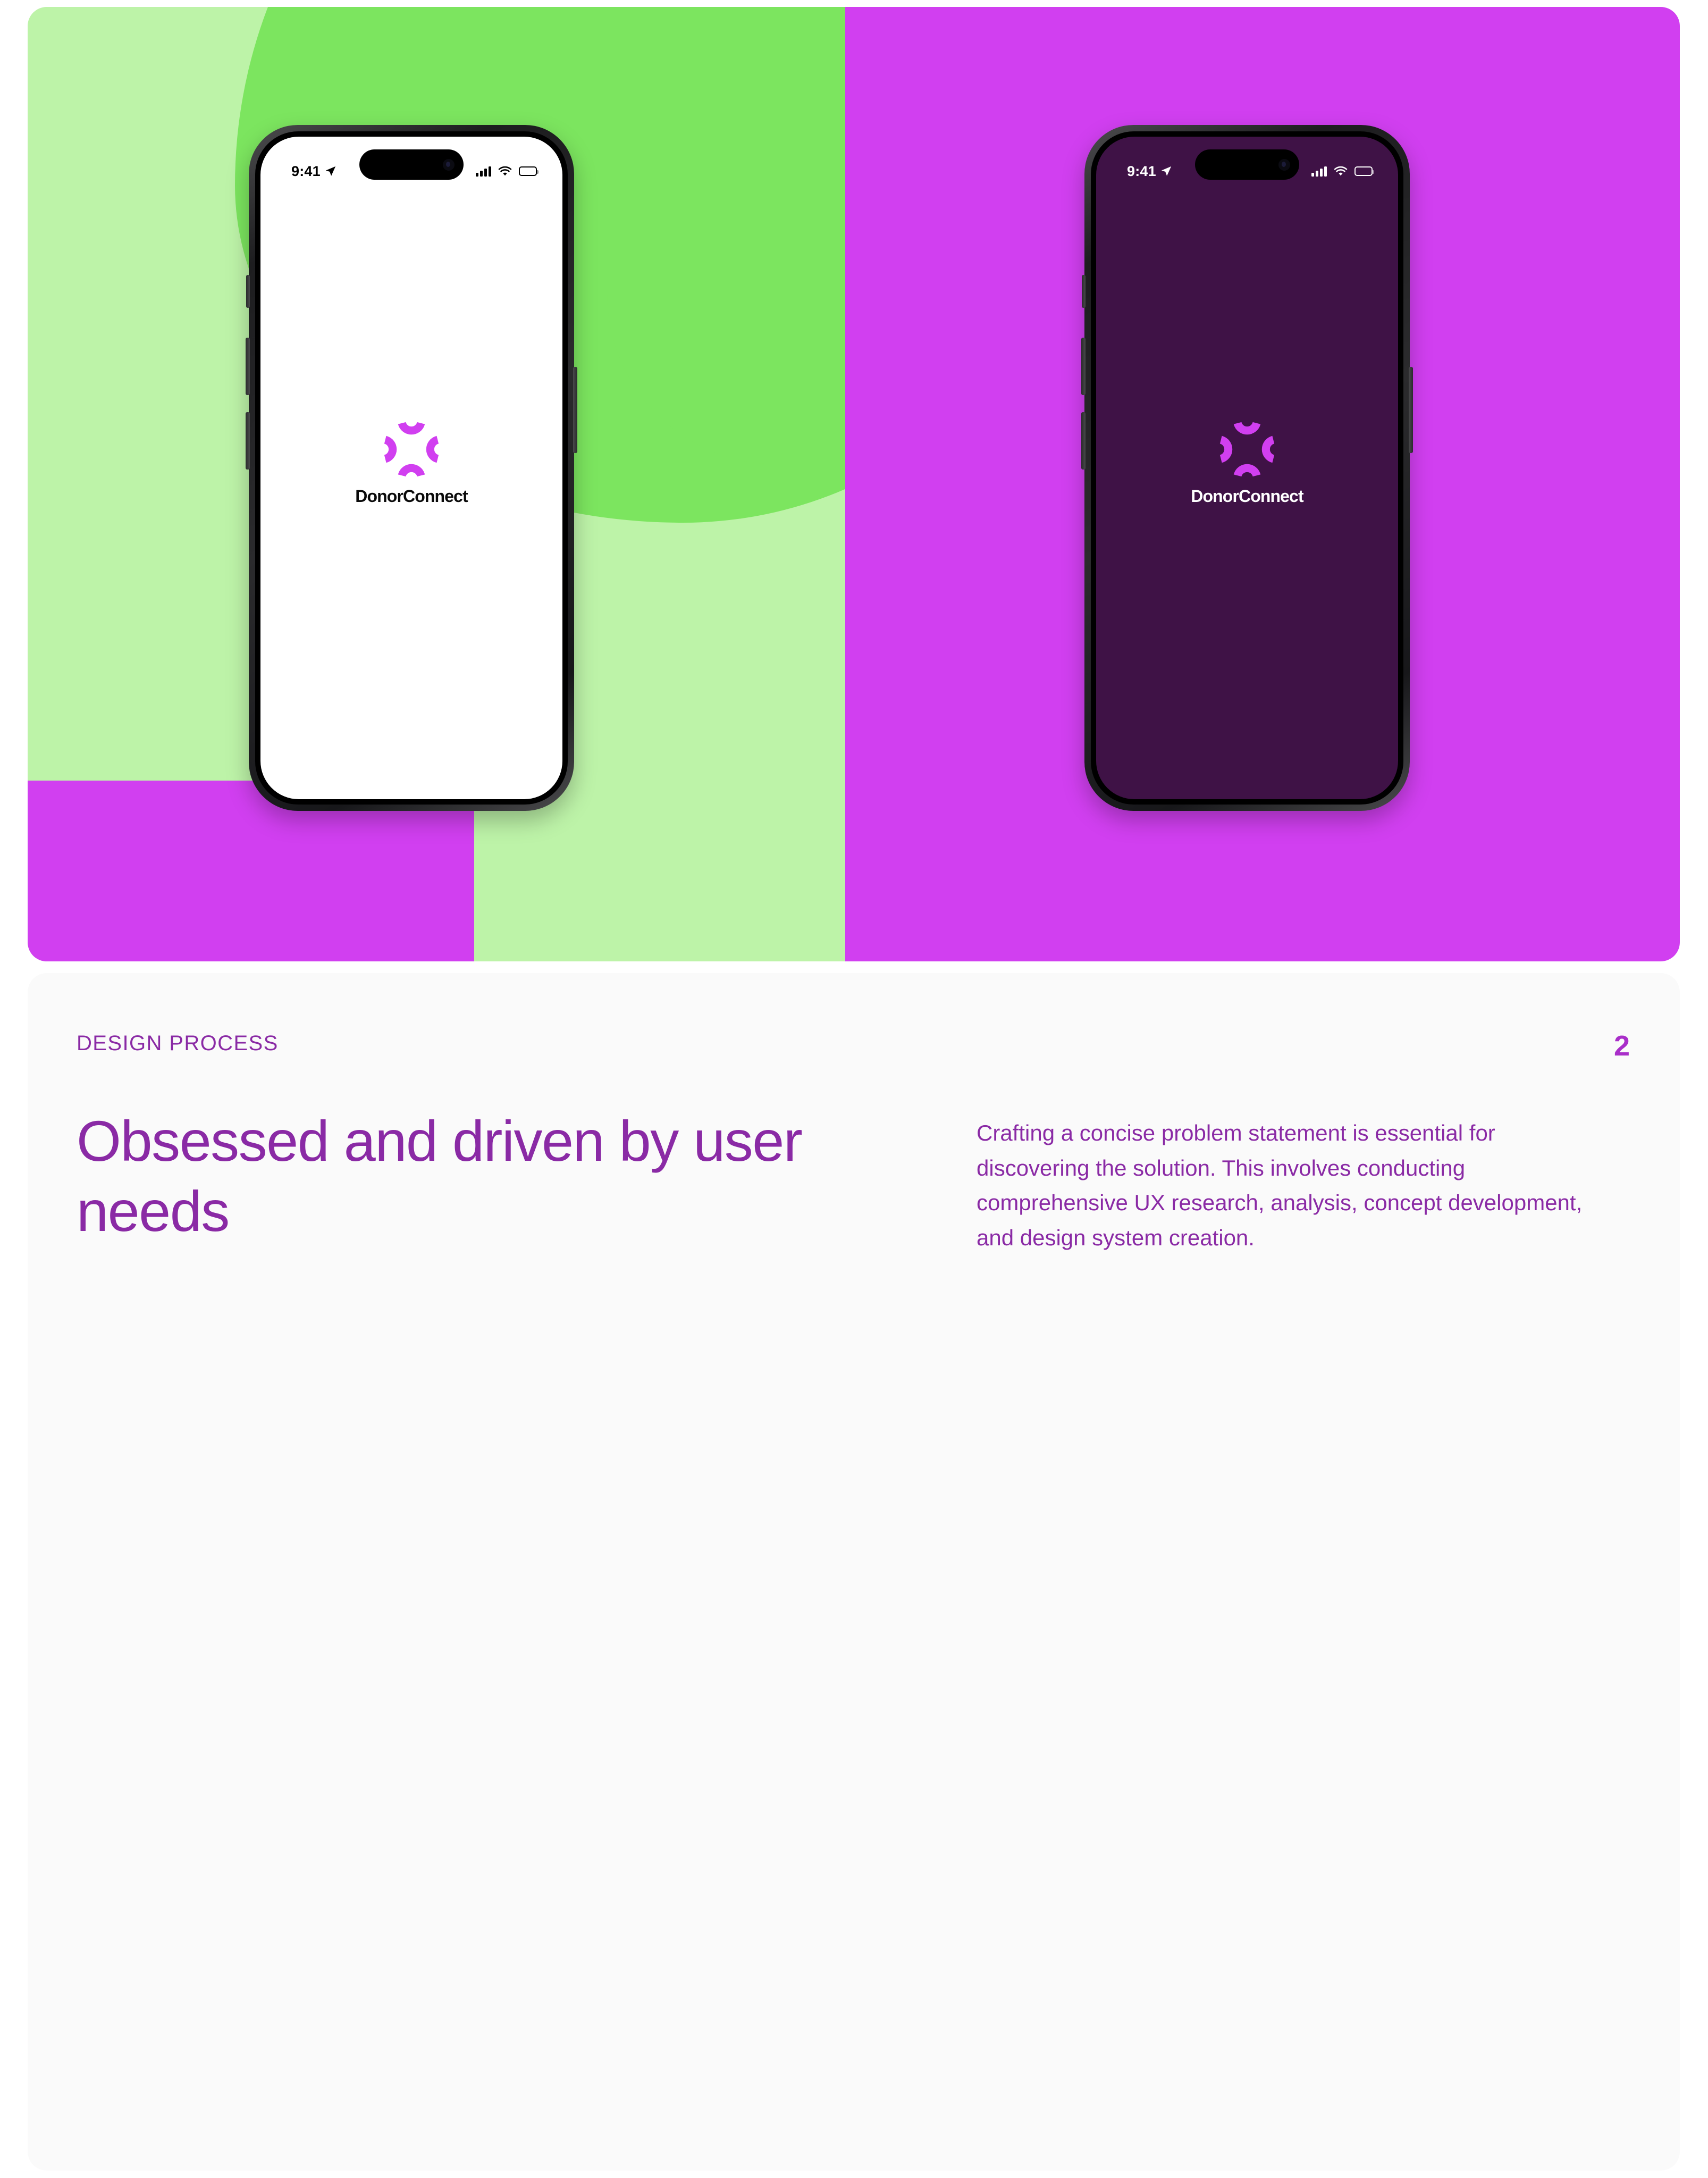  What do you see at coordinates (440, 1176) in the screenshot?
I see `page-title: Obsessed and driven by user needs` at bounding box center [440, 1176].